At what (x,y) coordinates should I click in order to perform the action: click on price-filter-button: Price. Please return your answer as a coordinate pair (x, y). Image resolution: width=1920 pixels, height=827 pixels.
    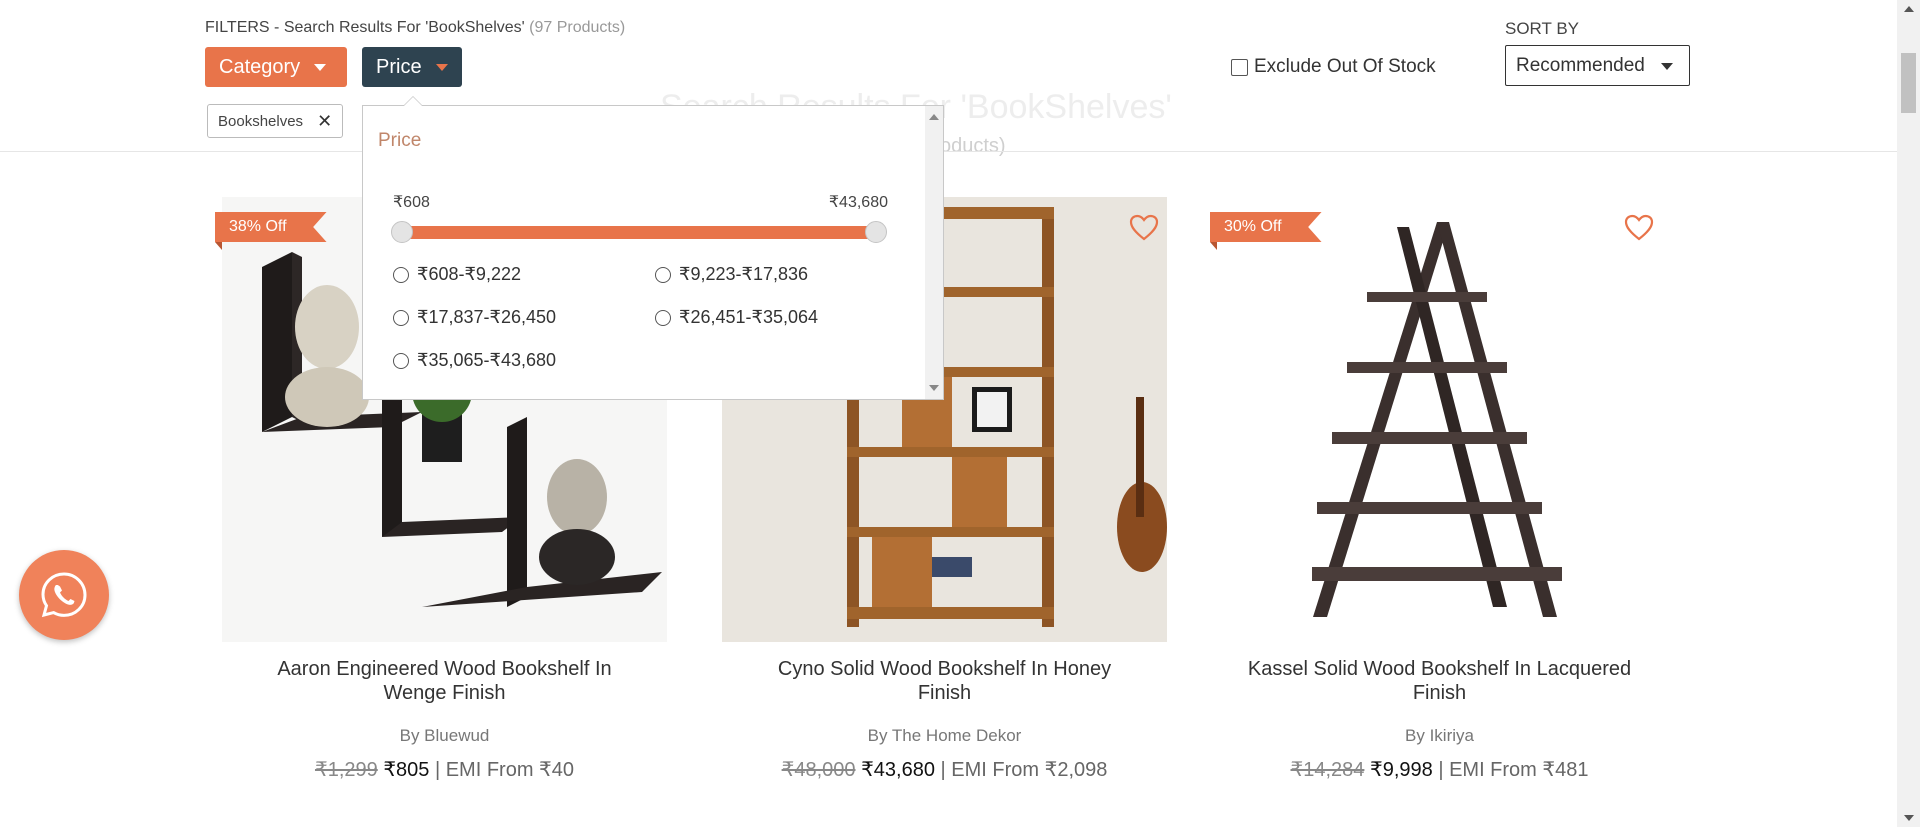
    Looking at the image, I should click on (412, 67).